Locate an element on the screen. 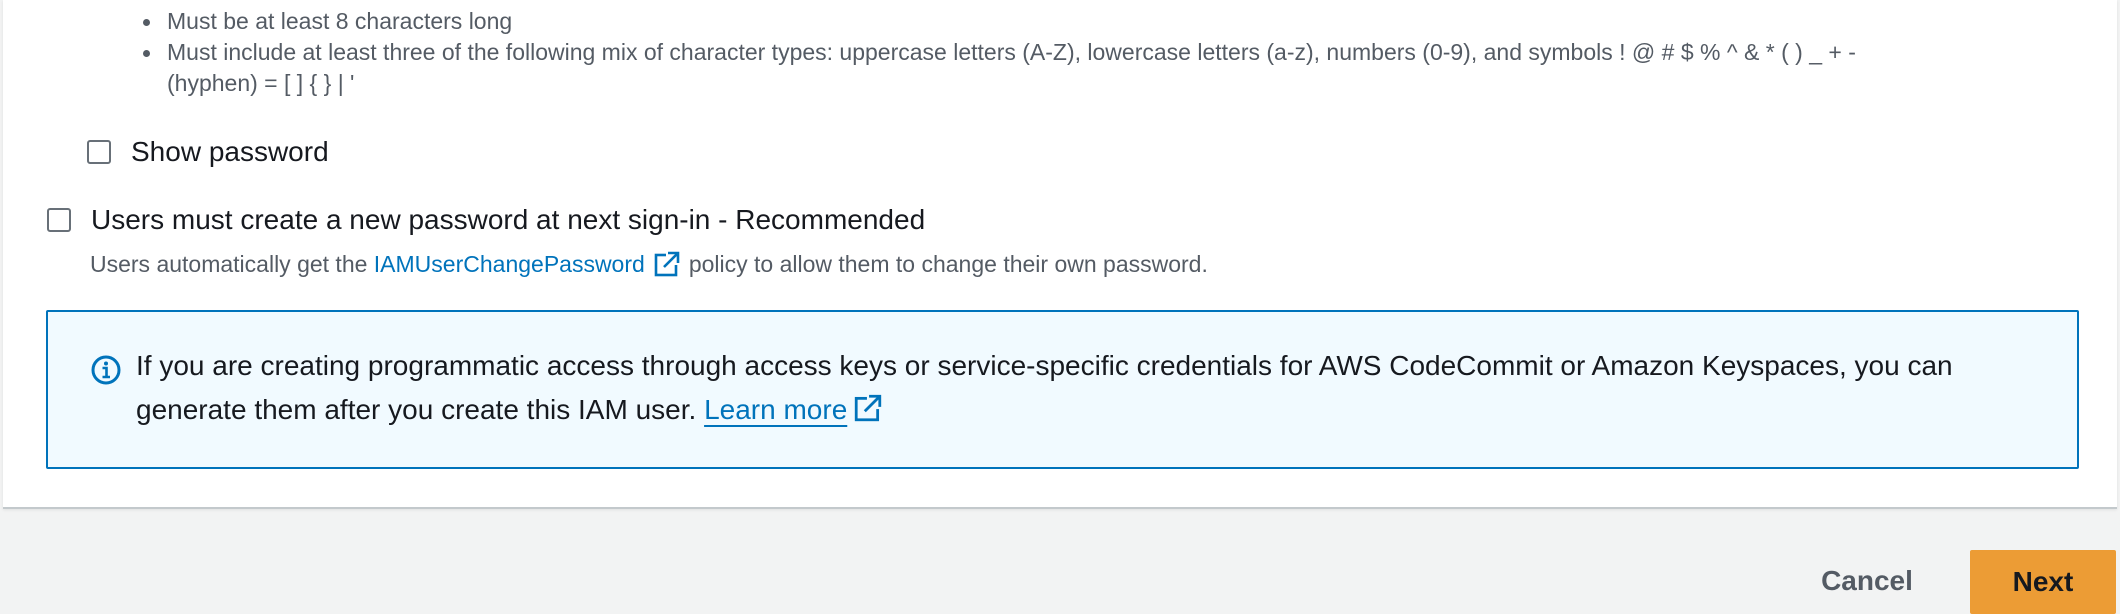  requirement-text: Must be at least 8 characters long is located at coordinates (340, 21).